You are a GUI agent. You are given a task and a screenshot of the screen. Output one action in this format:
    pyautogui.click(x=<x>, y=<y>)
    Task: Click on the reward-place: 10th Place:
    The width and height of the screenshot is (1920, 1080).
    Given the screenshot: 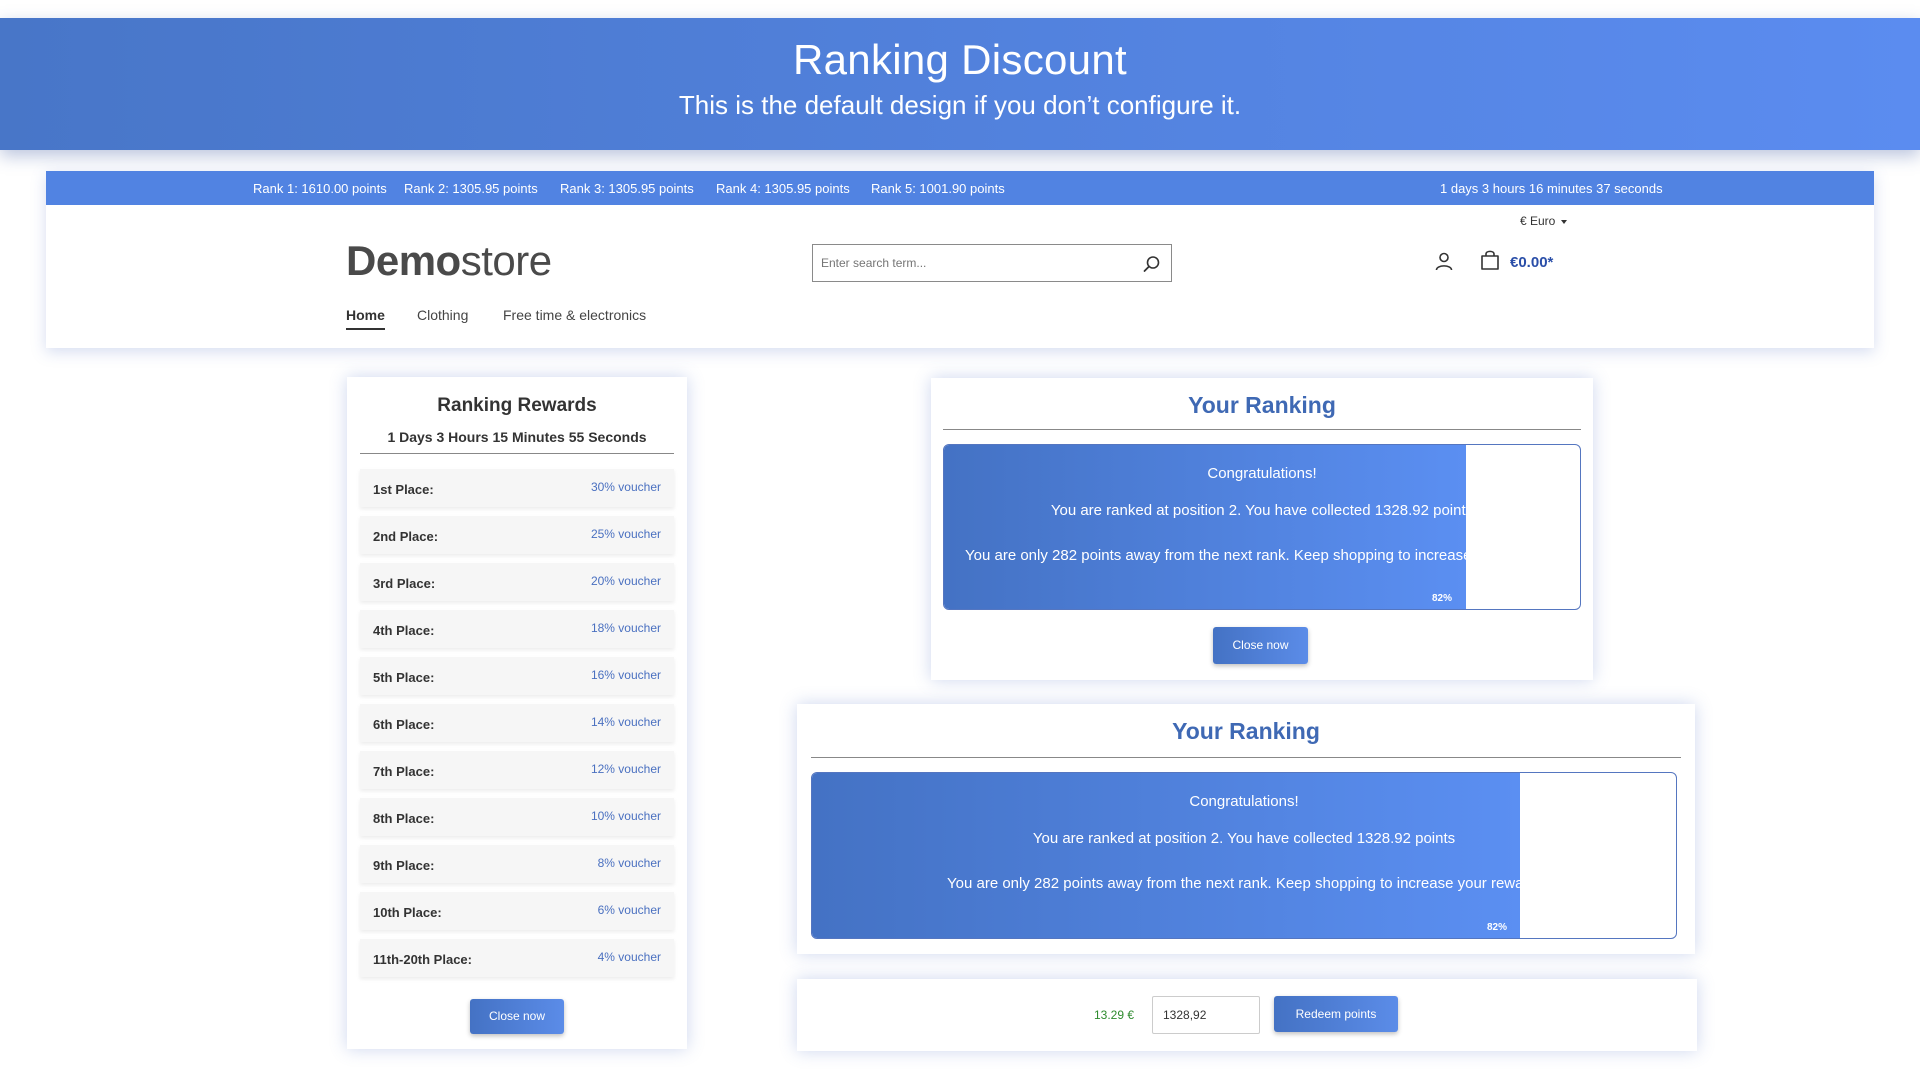 What is the action you would take?
    pyautogui.click(x=407, y=912)
    